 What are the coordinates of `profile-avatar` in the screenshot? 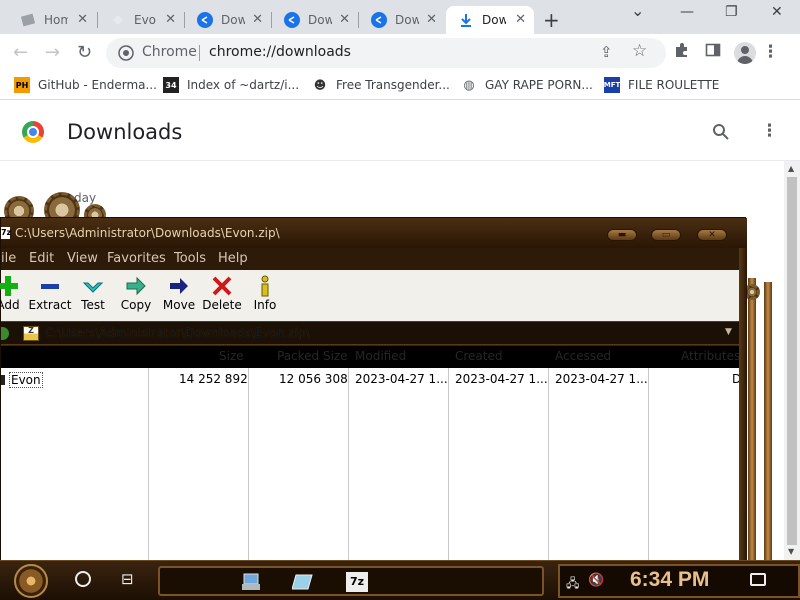 It's located at (745, 53).